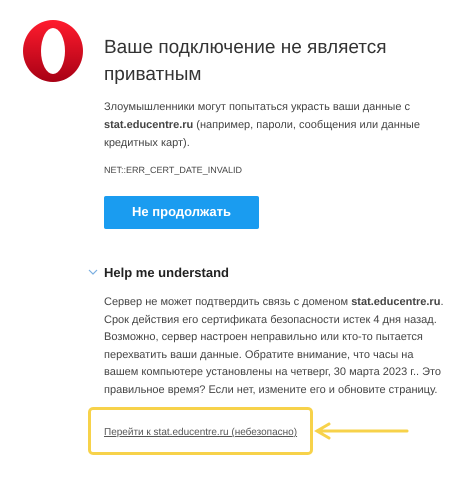 The height and width of the screenshot is (478, 474). Describe the element at coordinates (53, 51) in the screenshot. I see `ring-logo-icon` at that location.